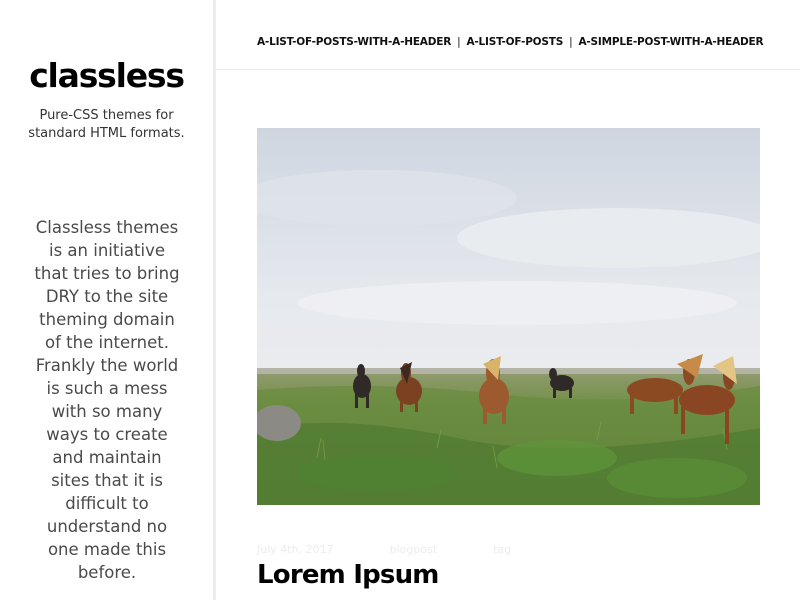 This screenshot has width=800, height=600. I want to click on nav-link-list-of-posts-with-header: A-LIST-OF-POSTS-WITH-A-HEADER, so click(354, 42).